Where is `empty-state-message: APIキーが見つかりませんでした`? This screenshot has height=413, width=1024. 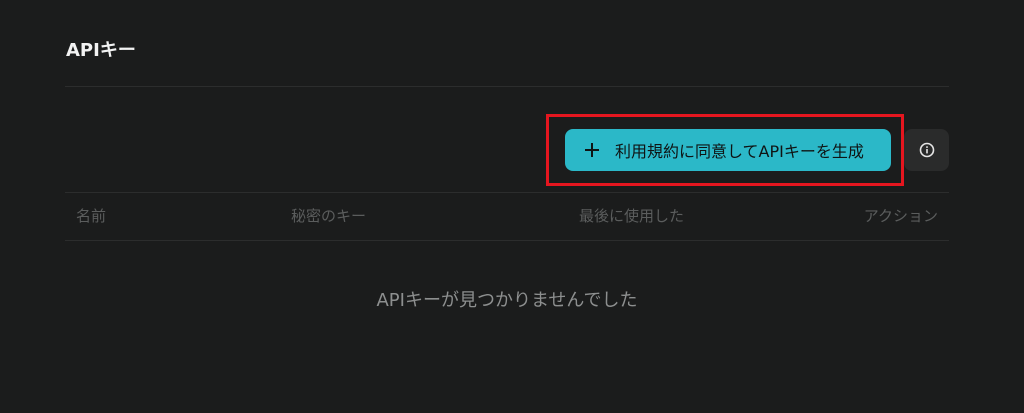 empty-state-message: APIキーが見つかりませんでした is located at coordinates (507, 300).